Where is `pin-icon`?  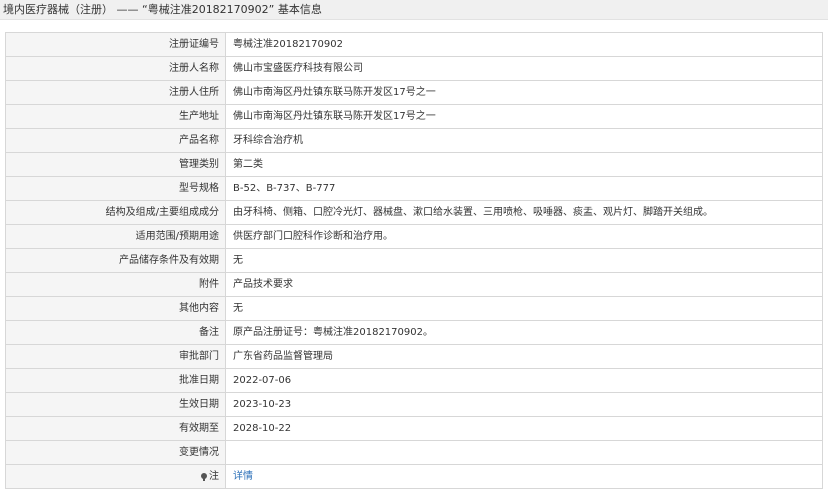 pin-icon is located at coordinates (204, 477).